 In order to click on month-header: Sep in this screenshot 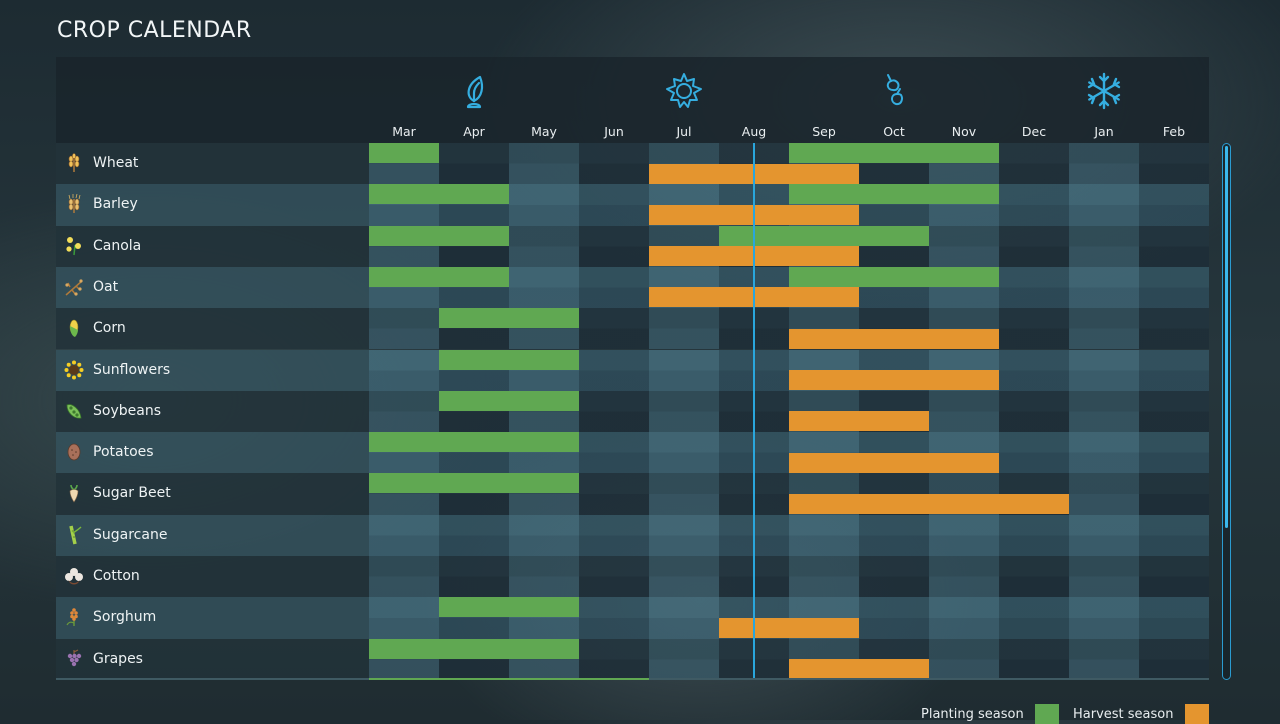, I will do `click(824, 131)`.